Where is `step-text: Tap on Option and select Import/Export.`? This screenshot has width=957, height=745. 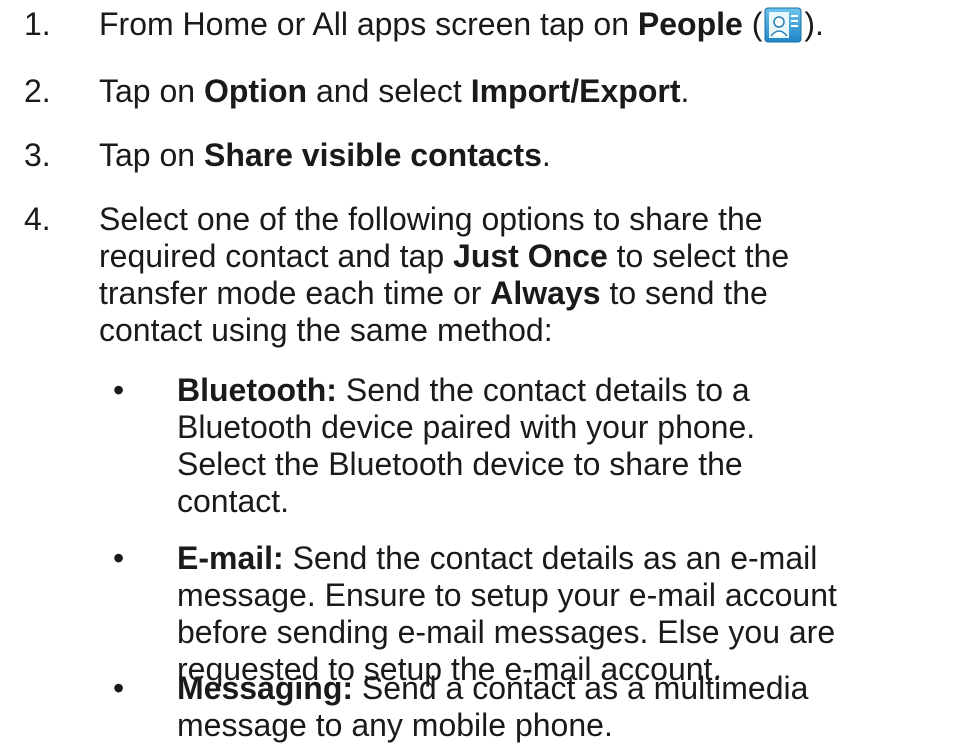
step-text: Tap on Option and select Import/Export. is located at coordinates (526, 91).